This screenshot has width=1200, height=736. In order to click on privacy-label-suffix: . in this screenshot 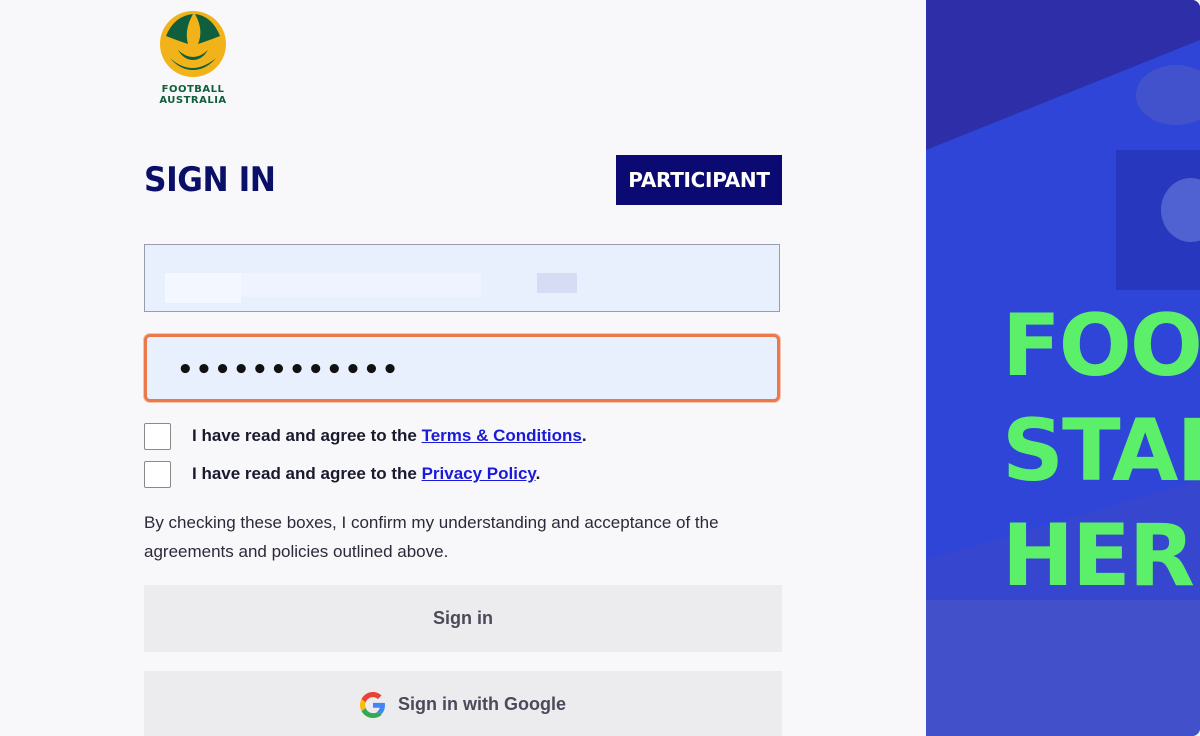, I will do `click(538, 473)`.